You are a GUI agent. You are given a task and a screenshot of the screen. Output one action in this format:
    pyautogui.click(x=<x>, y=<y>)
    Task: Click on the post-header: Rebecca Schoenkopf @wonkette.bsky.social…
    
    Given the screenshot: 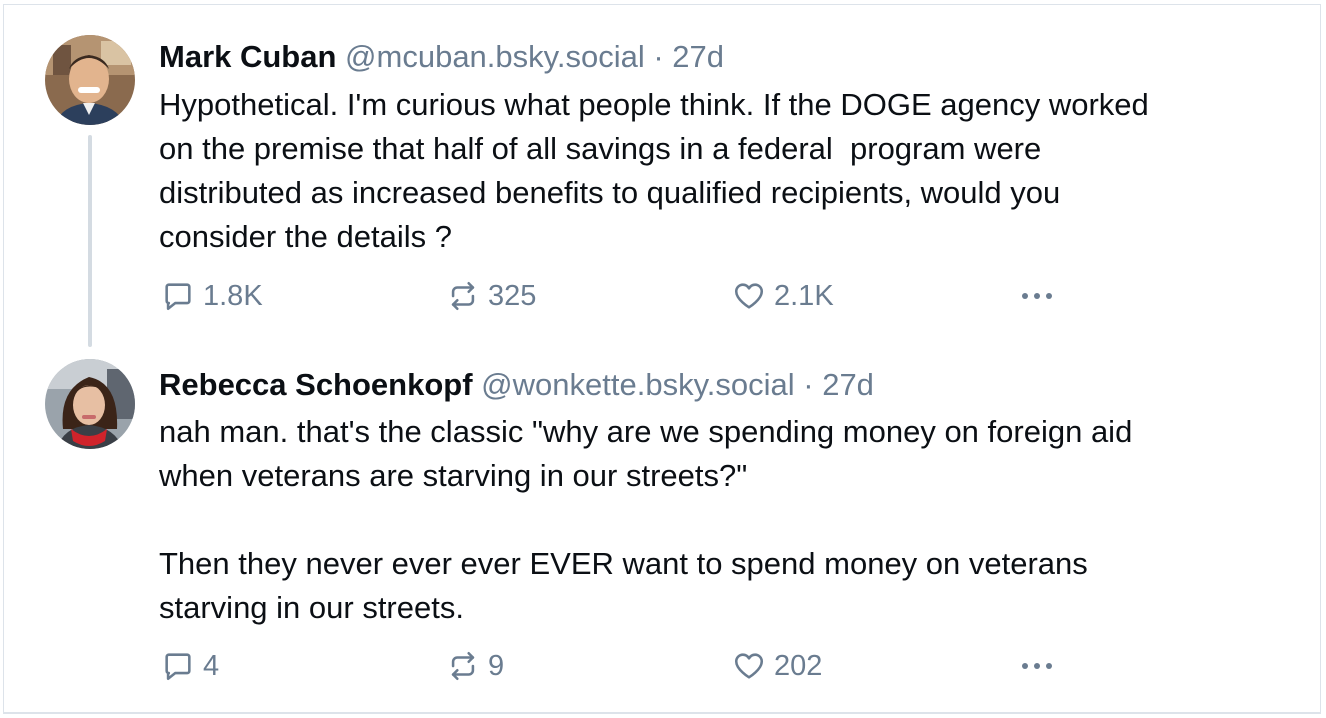 What is the action you would take?
    pyautogui.click(x=516, y=385)
    